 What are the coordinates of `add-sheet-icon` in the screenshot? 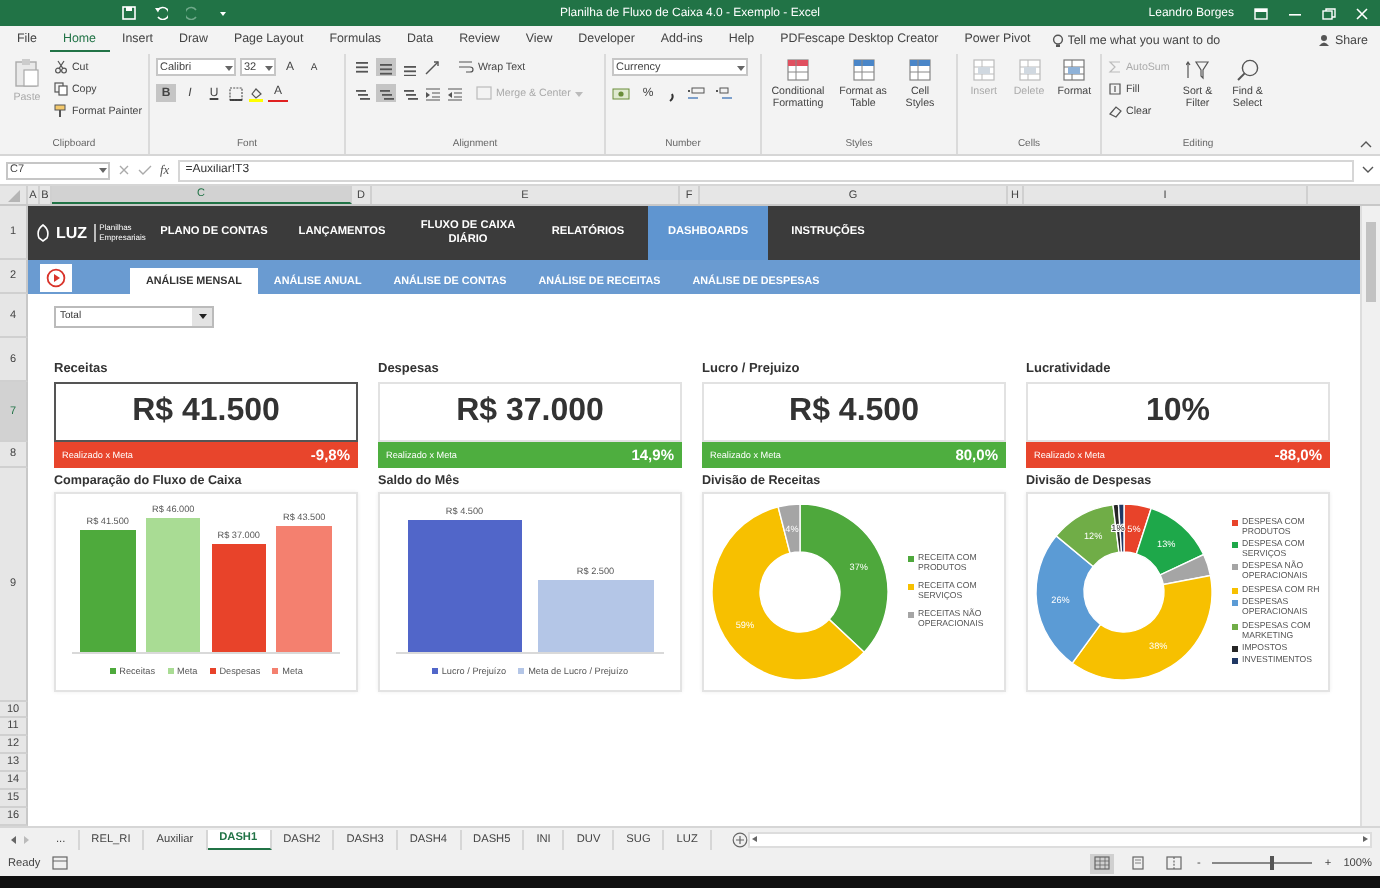 It's located at (739, 839).